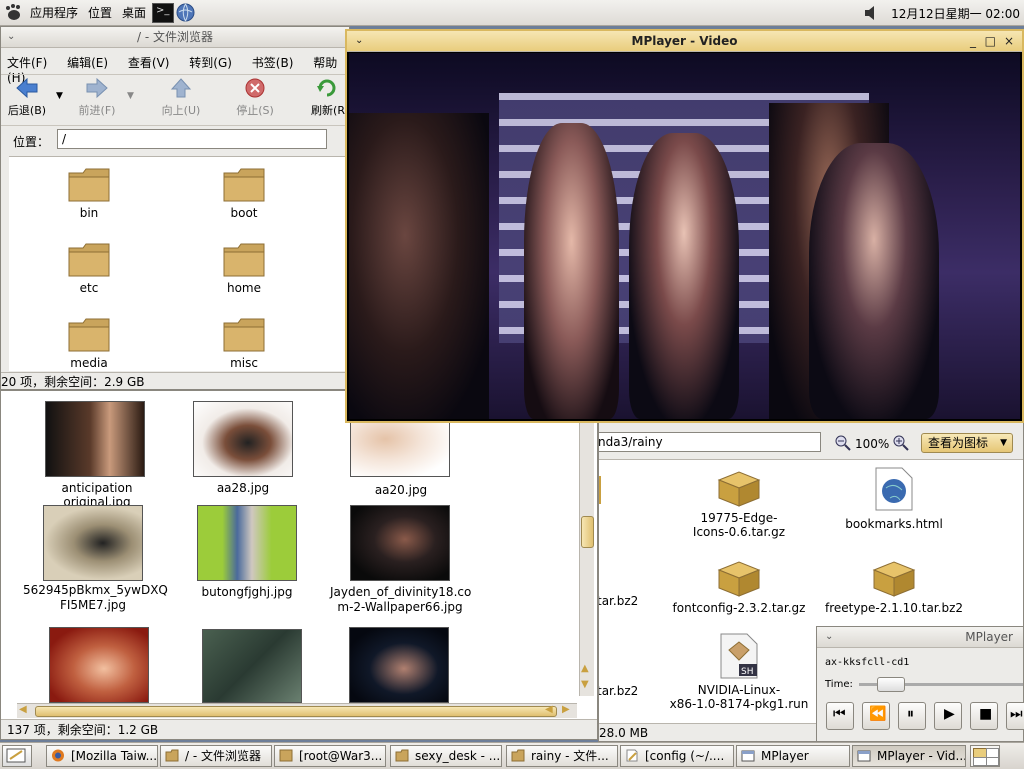  Describe the element at coordinates (920, 637) in the screenshot. I see `mplayer-control-titlebar: ⌄ MPlayer` at that location.